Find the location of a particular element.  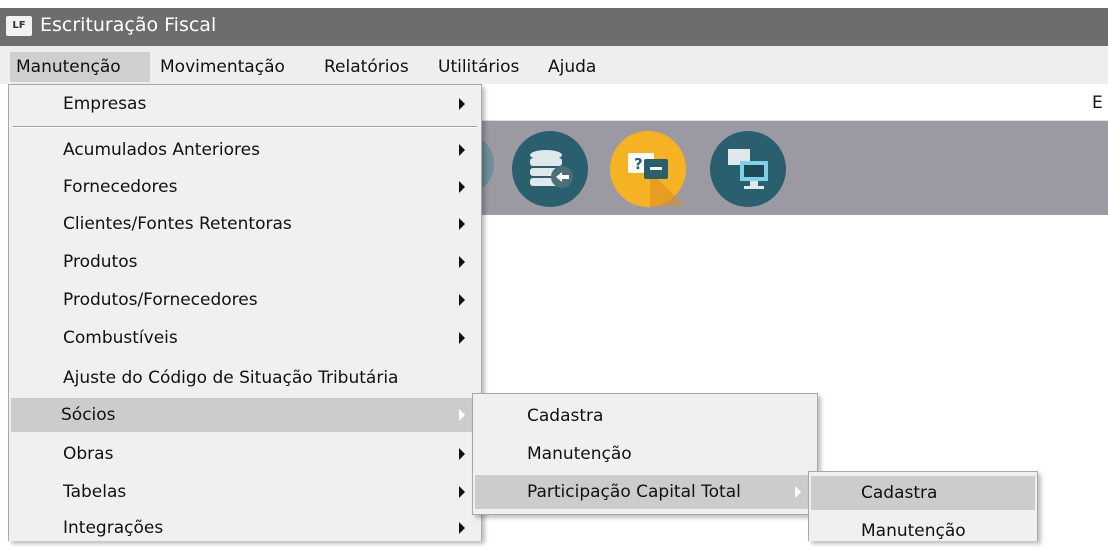

menu-item-clientes-fontes-retentoras: Clientes/Fontes Retentoras is located at coordinates (245, 224).